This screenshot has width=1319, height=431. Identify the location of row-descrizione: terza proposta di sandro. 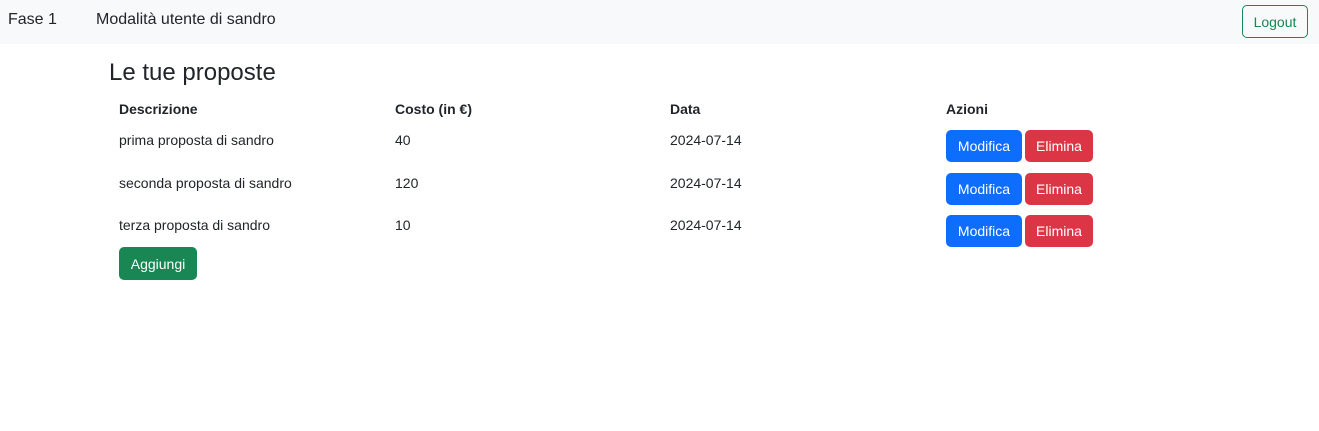
(194, 225).